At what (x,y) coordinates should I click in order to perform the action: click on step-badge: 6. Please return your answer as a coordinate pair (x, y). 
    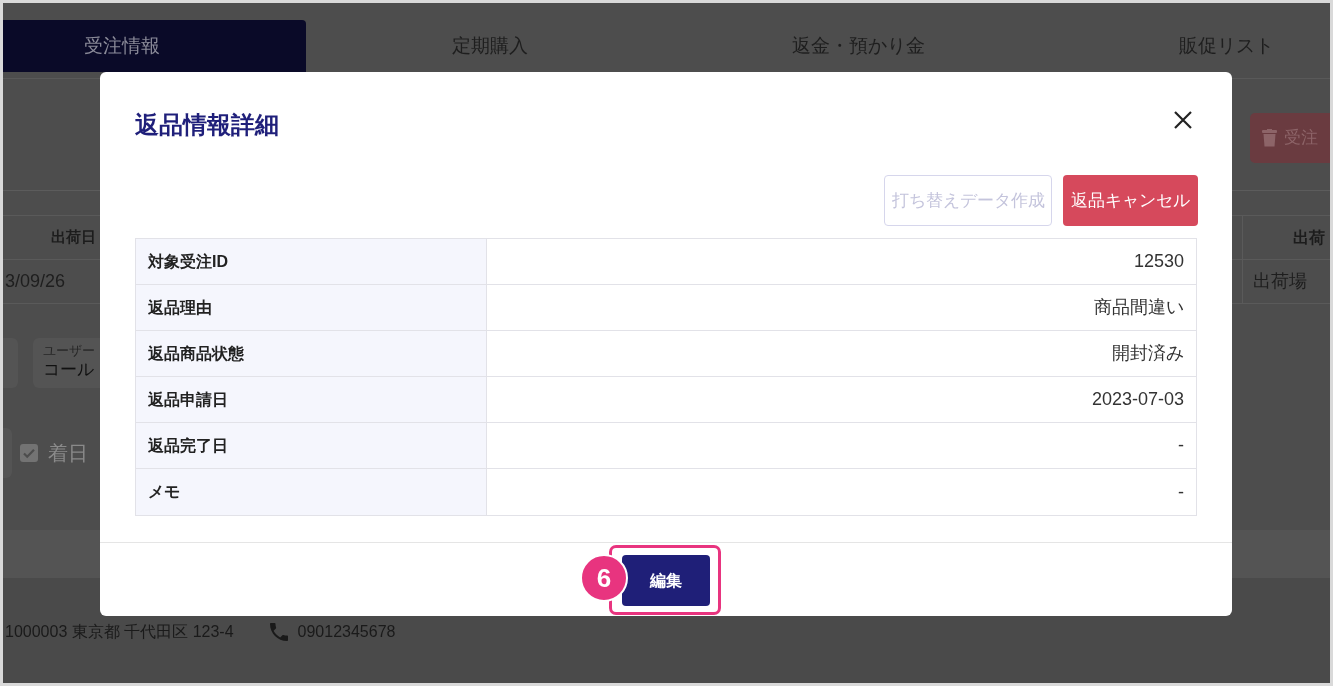
    Looking at the image, I should click on (604, 578).